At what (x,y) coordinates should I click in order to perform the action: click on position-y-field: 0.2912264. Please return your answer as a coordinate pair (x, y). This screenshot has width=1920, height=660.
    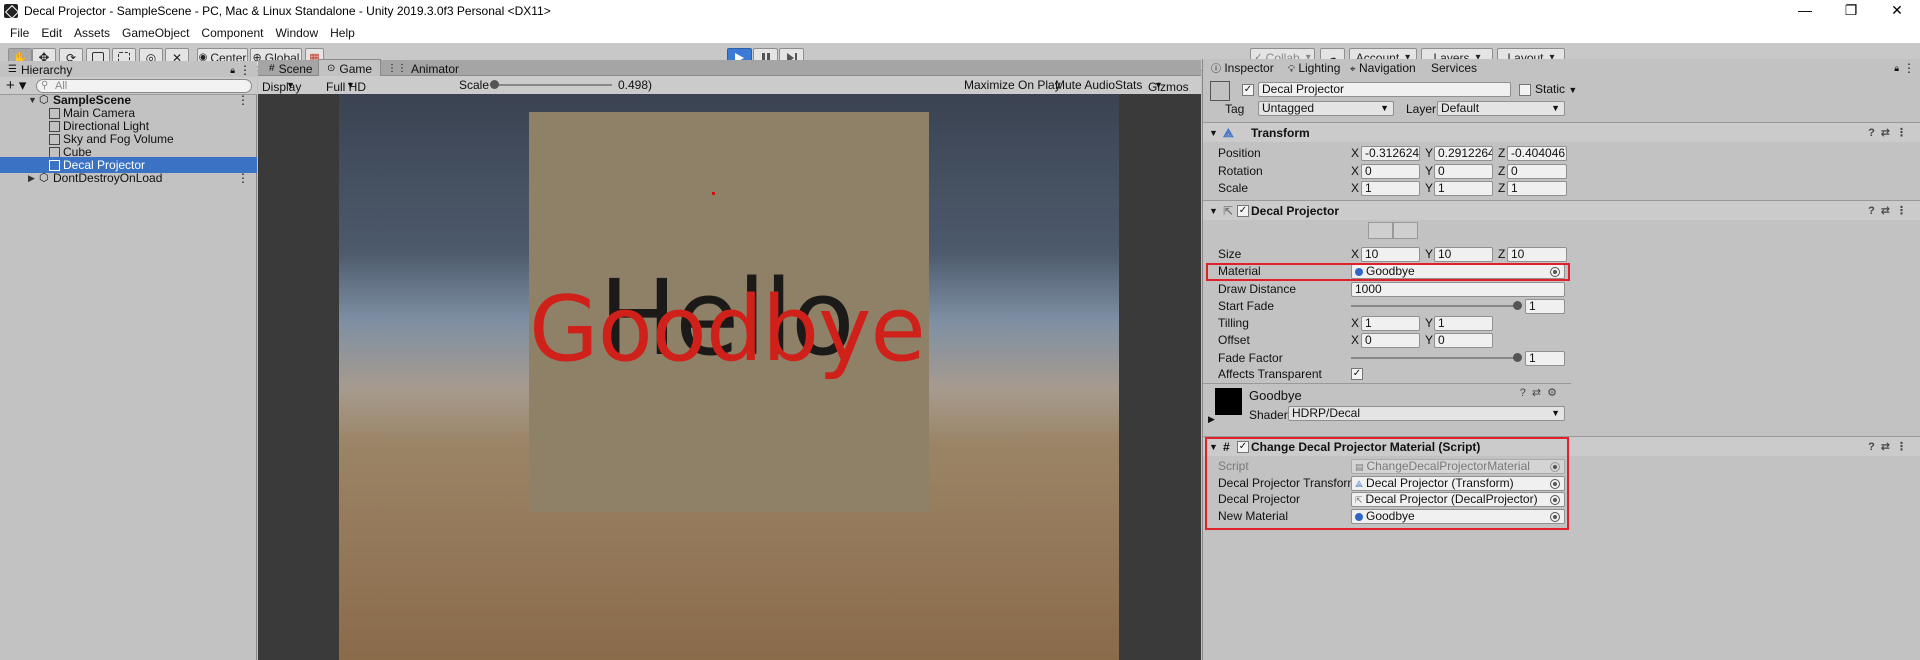
    Looking at the image, I should click on (1463, 153).